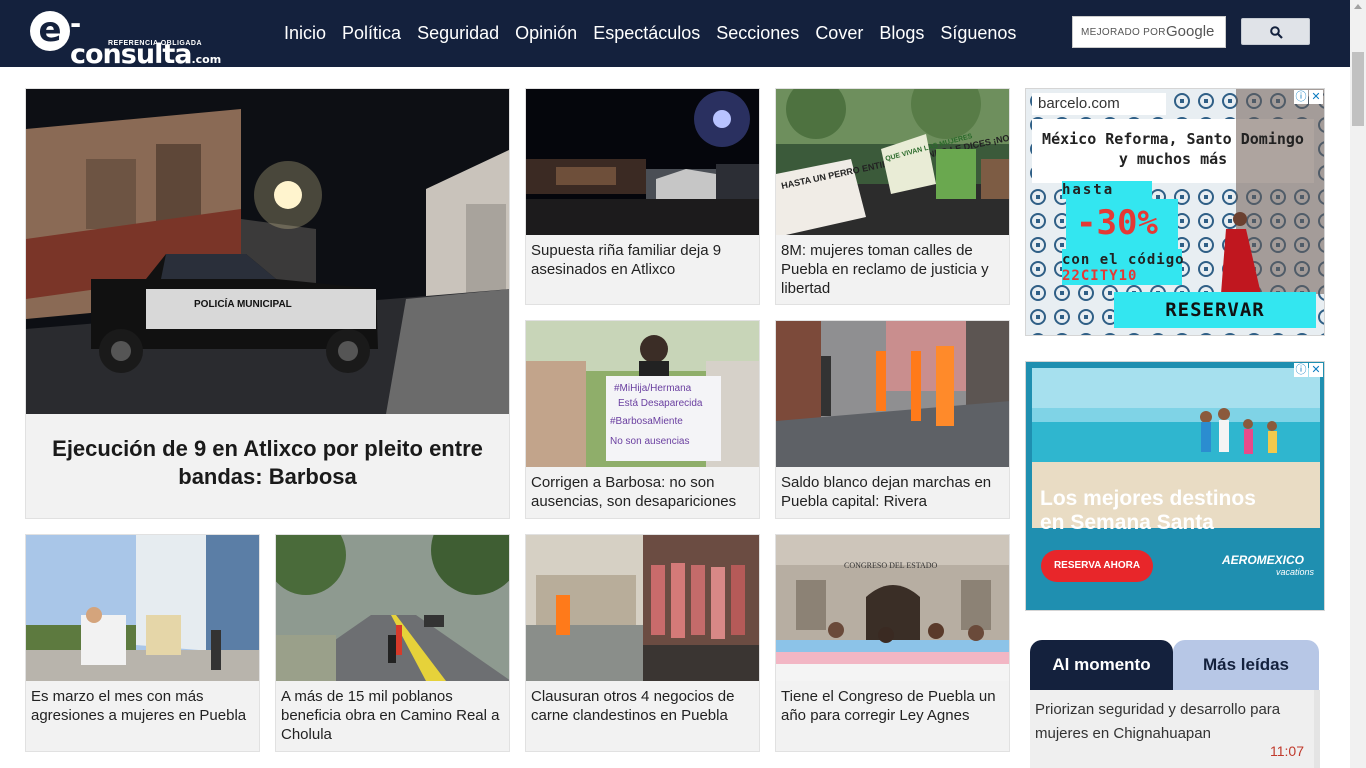  Describe the element at coordinates (206, 59) in the screenshot. I see `logo-com: .com` at that location.